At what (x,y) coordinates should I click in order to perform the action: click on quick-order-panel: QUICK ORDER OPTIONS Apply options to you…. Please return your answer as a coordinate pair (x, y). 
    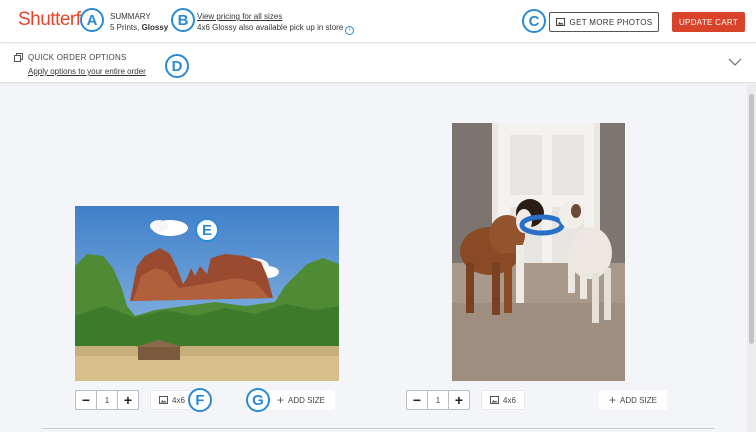
    Looking at the image, I should click on (378, 63).